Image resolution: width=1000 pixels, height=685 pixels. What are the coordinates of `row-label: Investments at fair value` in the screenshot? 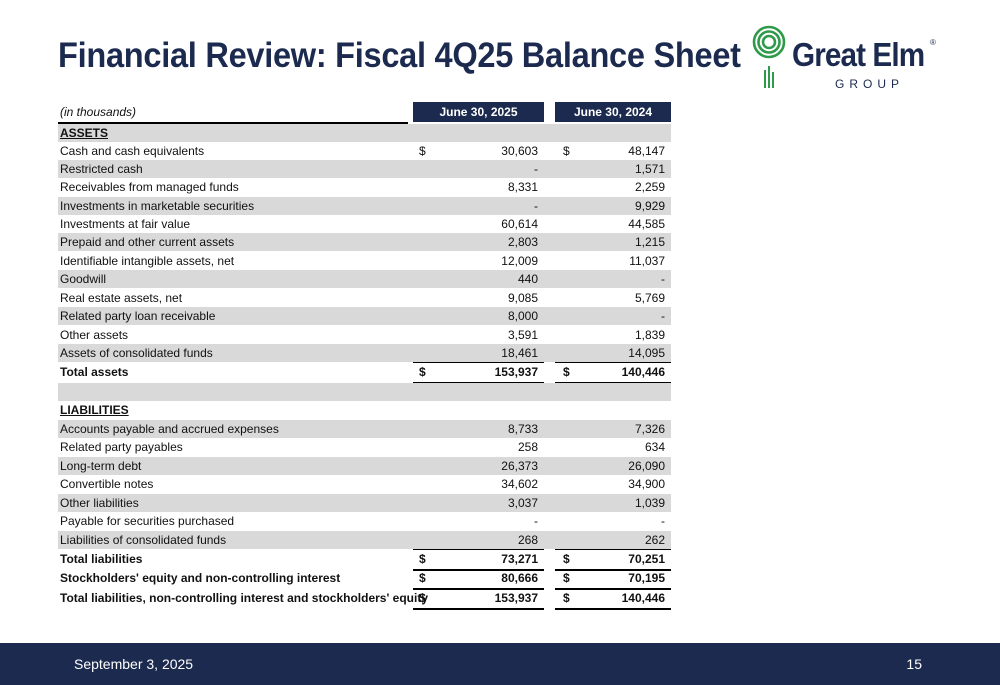 It's located at (125, 224).